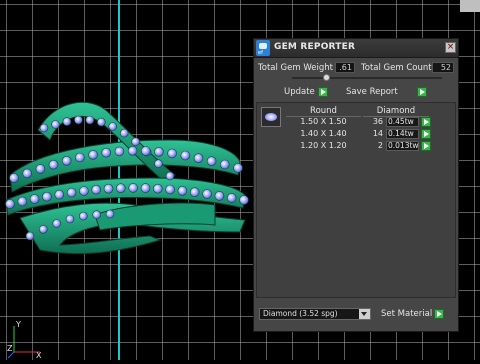 Image resolution: width=480 pixels, height=364 pixels. What do you see at coordinates (402, 146) in the screenshot?
I see `row-weight: 0.013tw` at bounding box center [402, 146].